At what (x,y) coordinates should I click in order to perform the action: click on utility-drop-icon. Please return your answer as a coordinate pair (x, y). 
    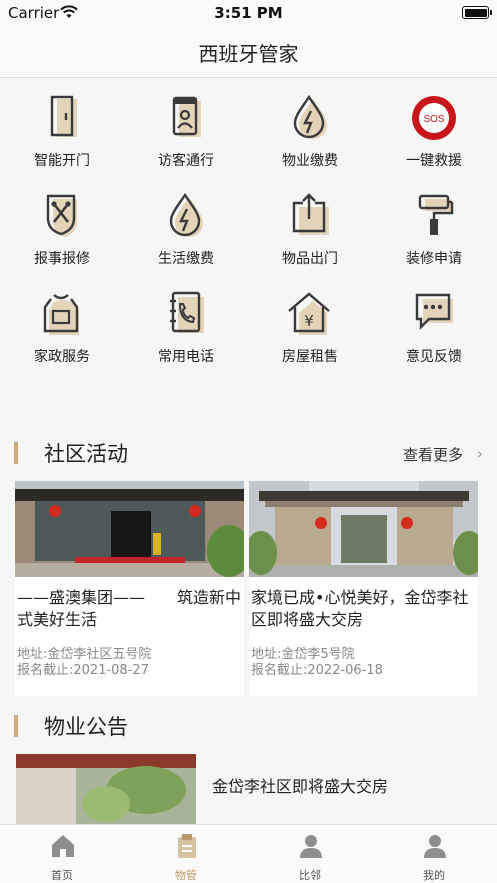
    Looking at the image, I should click on (310, 116).